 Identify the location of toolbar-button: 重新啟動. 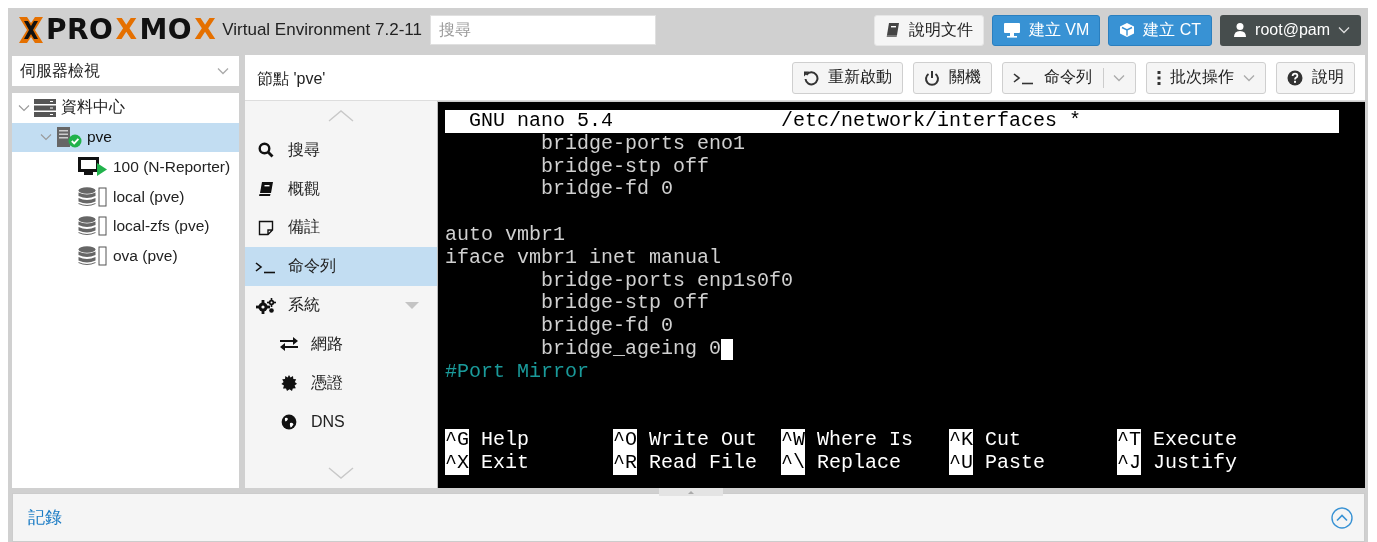
(847, 77).